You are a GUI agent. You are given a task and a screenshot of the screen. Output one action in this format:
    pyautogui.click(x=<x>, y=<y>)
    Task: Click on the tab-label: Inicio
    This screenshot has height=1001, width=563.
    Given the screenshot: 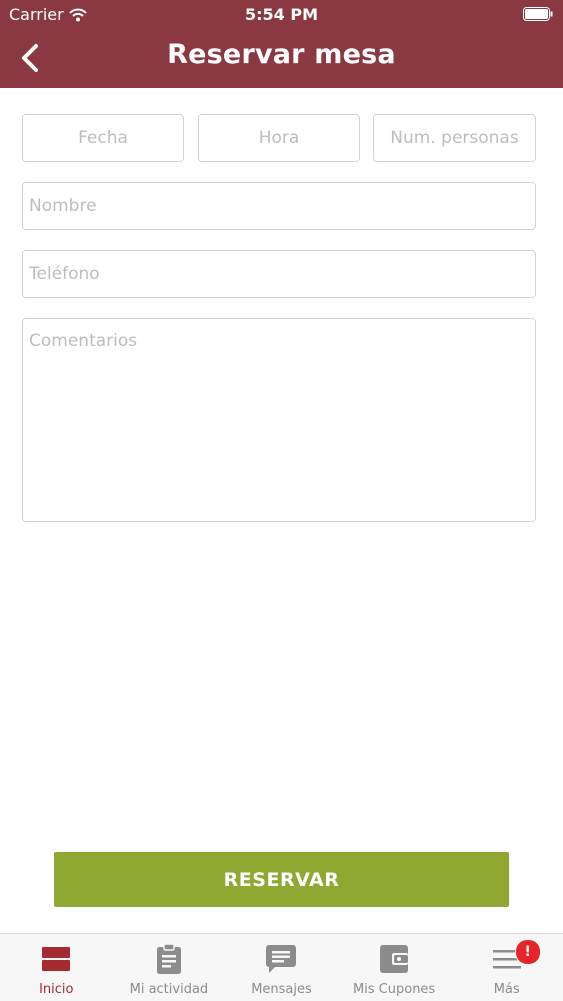 What is the action you would take?
    pyautogui.click(x=56, y=989)
    